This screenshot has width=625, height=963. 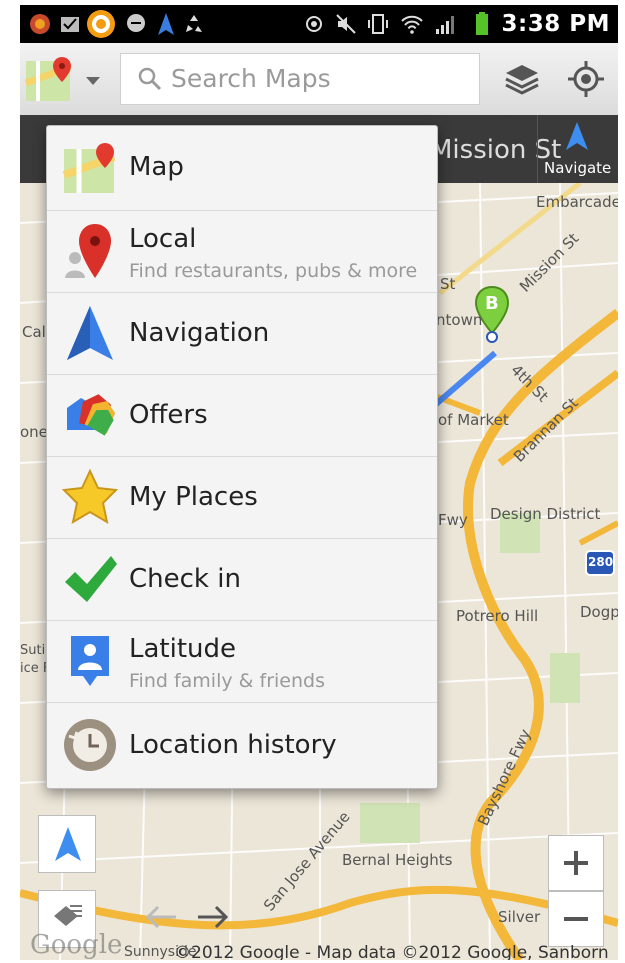 What do you see at coordinates (555, 24) in the screenshot?
I see `status-time: 3:38 PM` at bounding box center [555, 24].